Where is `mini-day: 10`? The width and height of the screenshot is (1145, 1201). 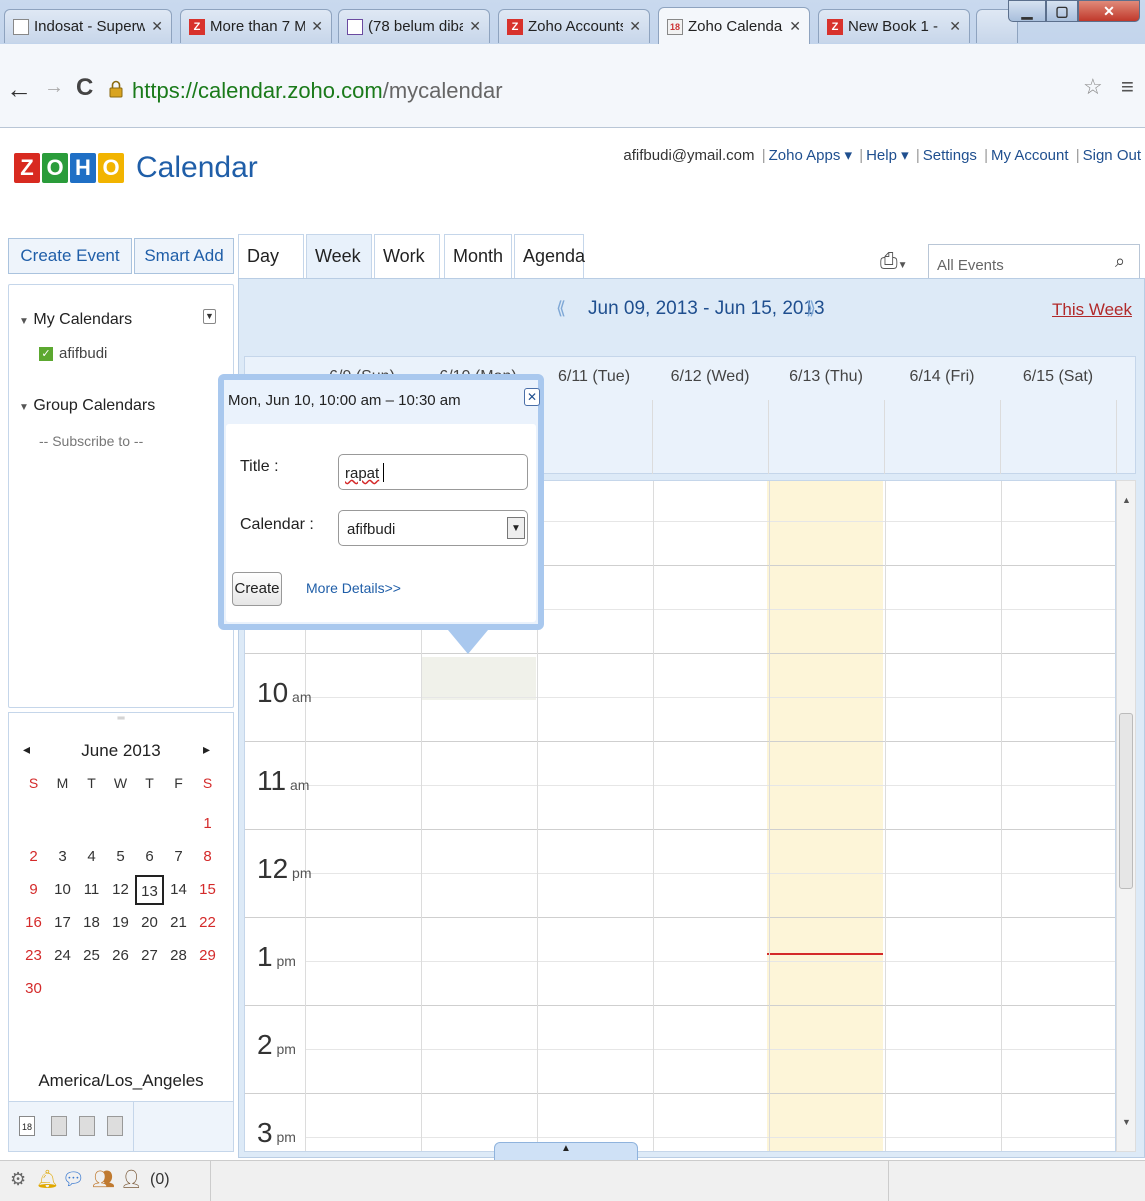 mini-day: 10 is located at coordinates (62, 890).